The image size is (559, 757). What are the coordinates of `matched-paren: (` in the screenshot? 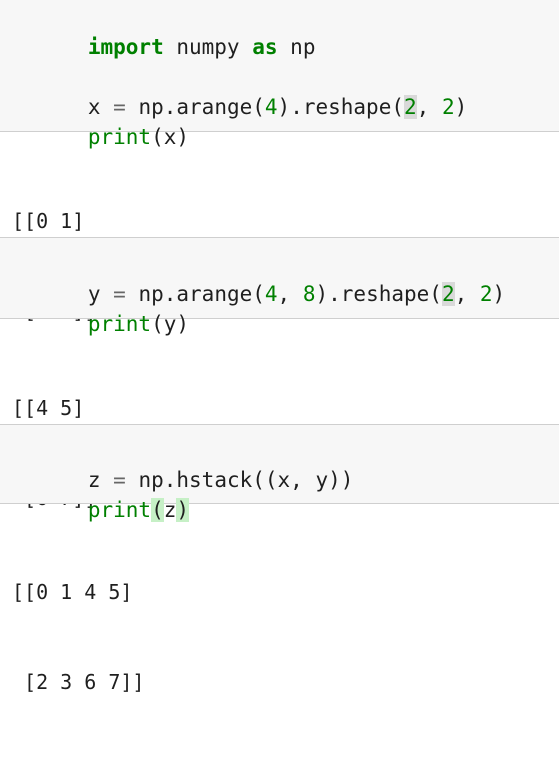 It's located at (157, 510).